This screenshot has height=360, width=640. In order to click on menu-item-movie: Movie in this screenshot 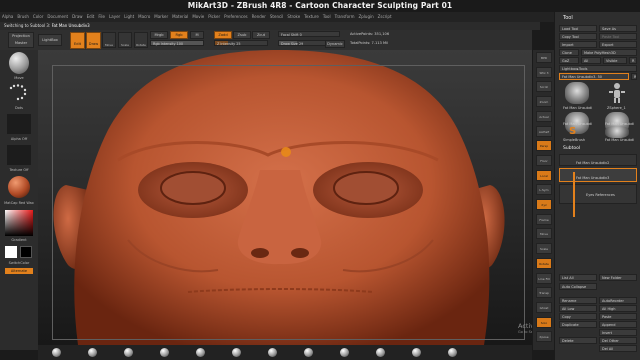, I will do `click(198, 17)`.